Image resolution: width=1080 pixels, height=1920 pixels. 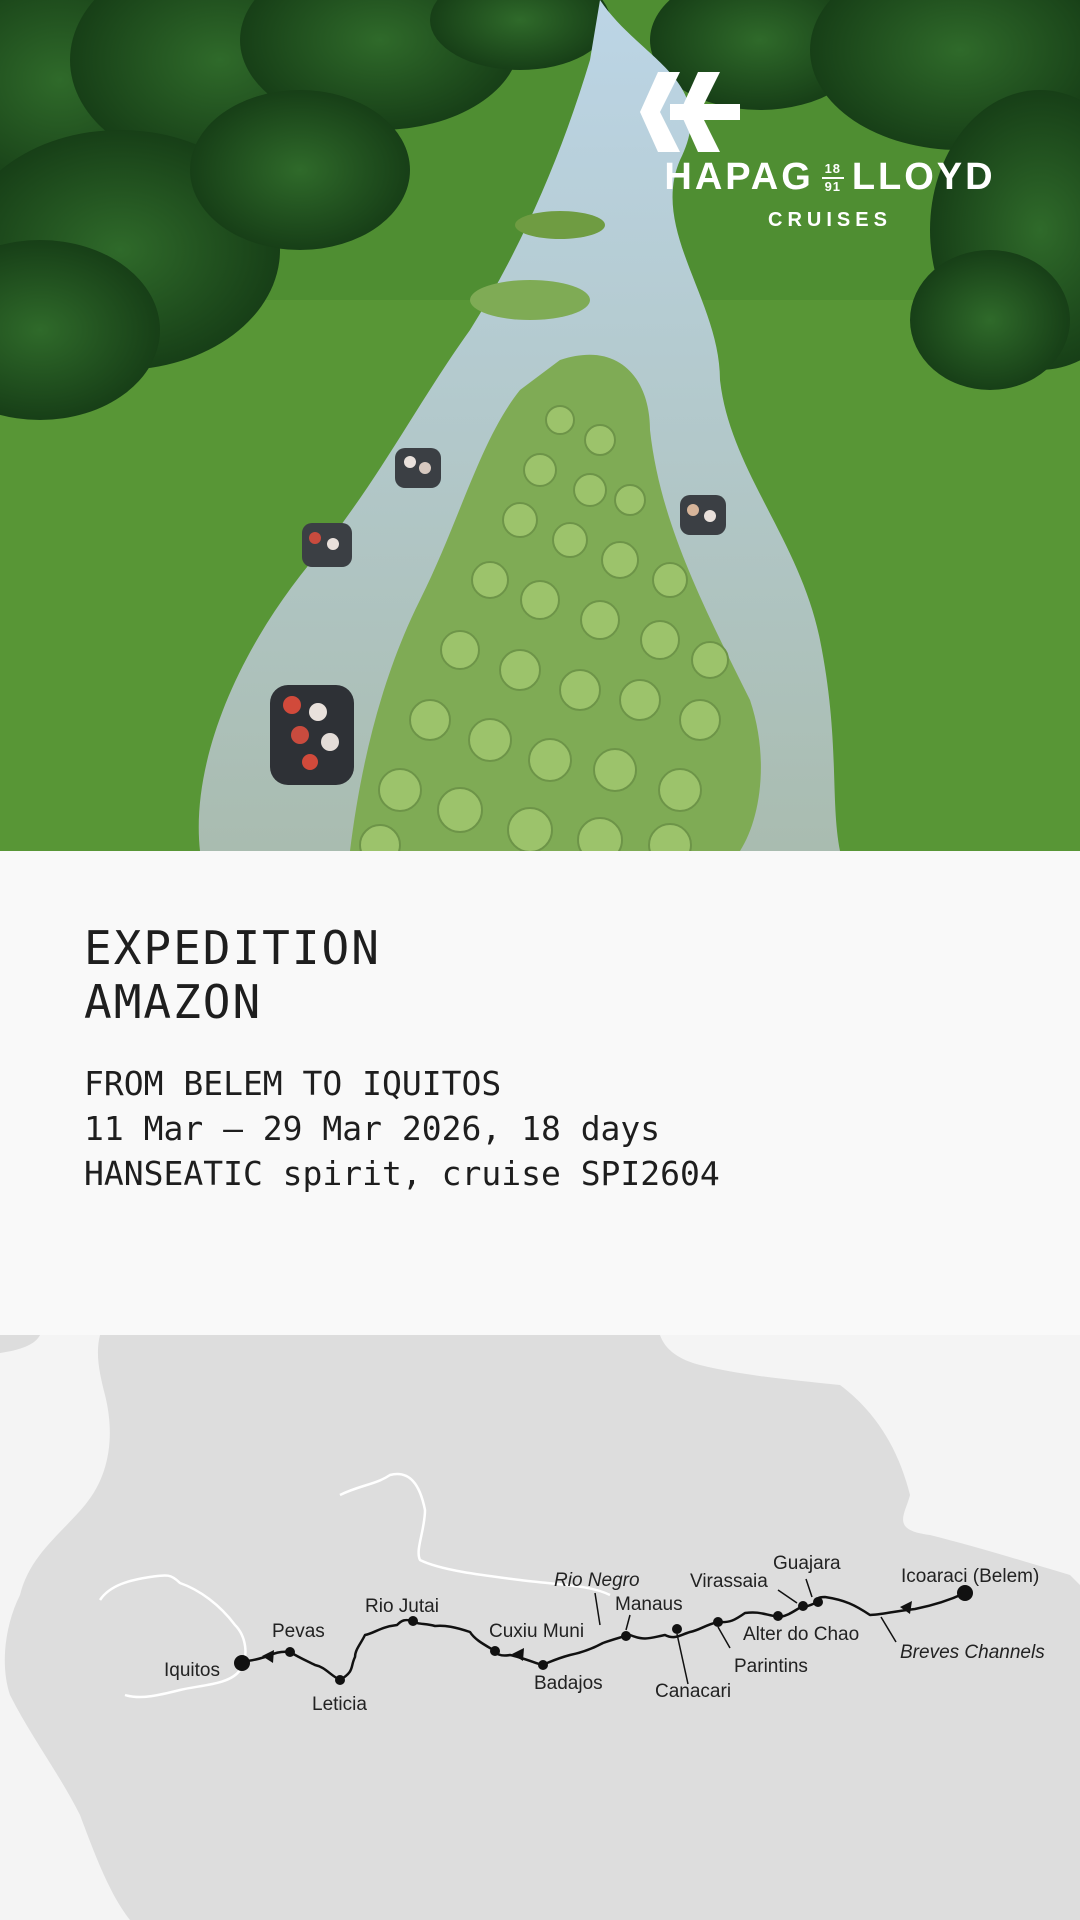 I want to click on label-rionegro: Rio Negro, so click(x=597, y=1580).